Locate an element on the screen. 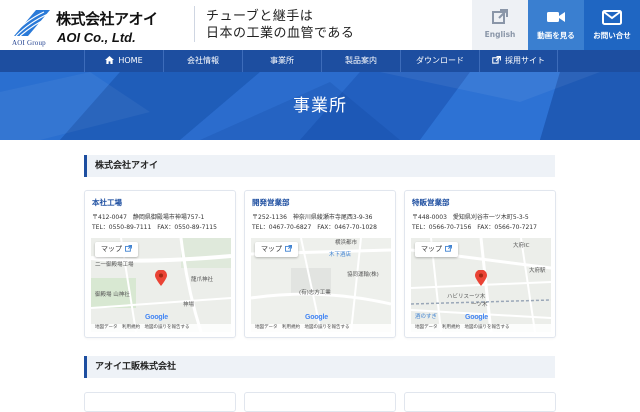  office-address: 〒412-0047 静岡県御殿場市神場757-1 is located at coordinates (148, 217).